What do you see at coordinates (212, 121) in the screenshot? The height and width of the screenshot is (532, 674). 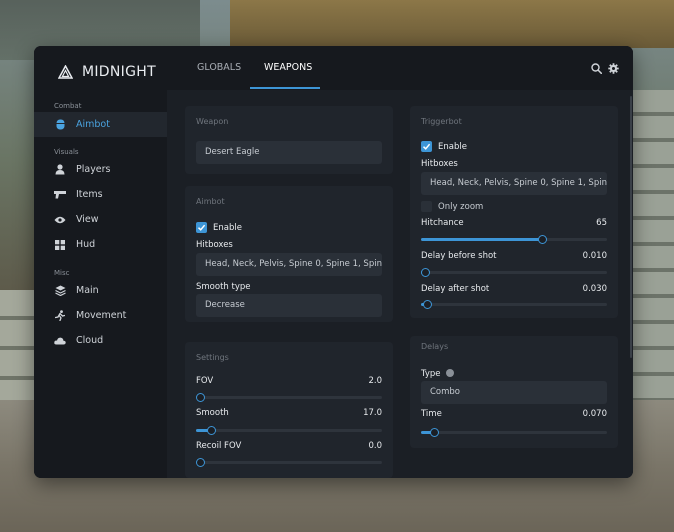 I see `panel-title: Weapon` at bounding box center [212, 121].